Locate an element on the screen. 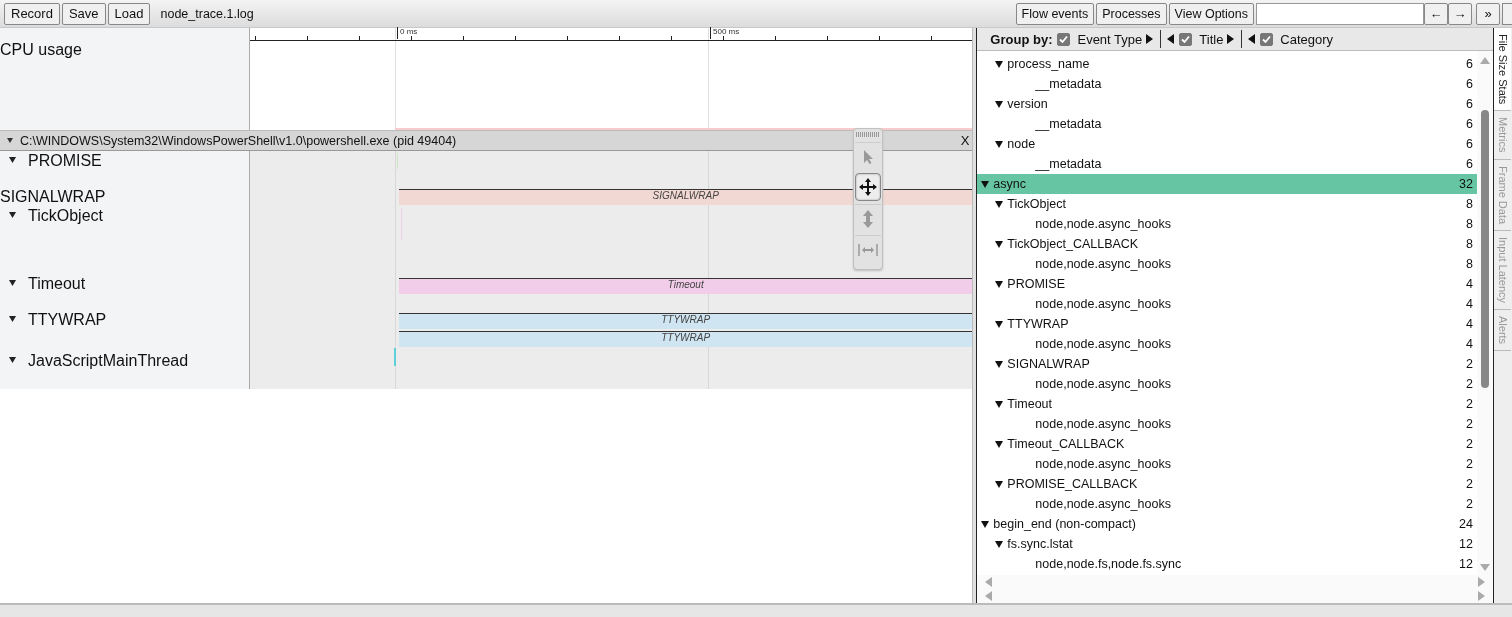 The height and width of the screenshot is (617, 1512). tree-row: begin_end (non-compact) 24 is located at coordinates (1227, 524).